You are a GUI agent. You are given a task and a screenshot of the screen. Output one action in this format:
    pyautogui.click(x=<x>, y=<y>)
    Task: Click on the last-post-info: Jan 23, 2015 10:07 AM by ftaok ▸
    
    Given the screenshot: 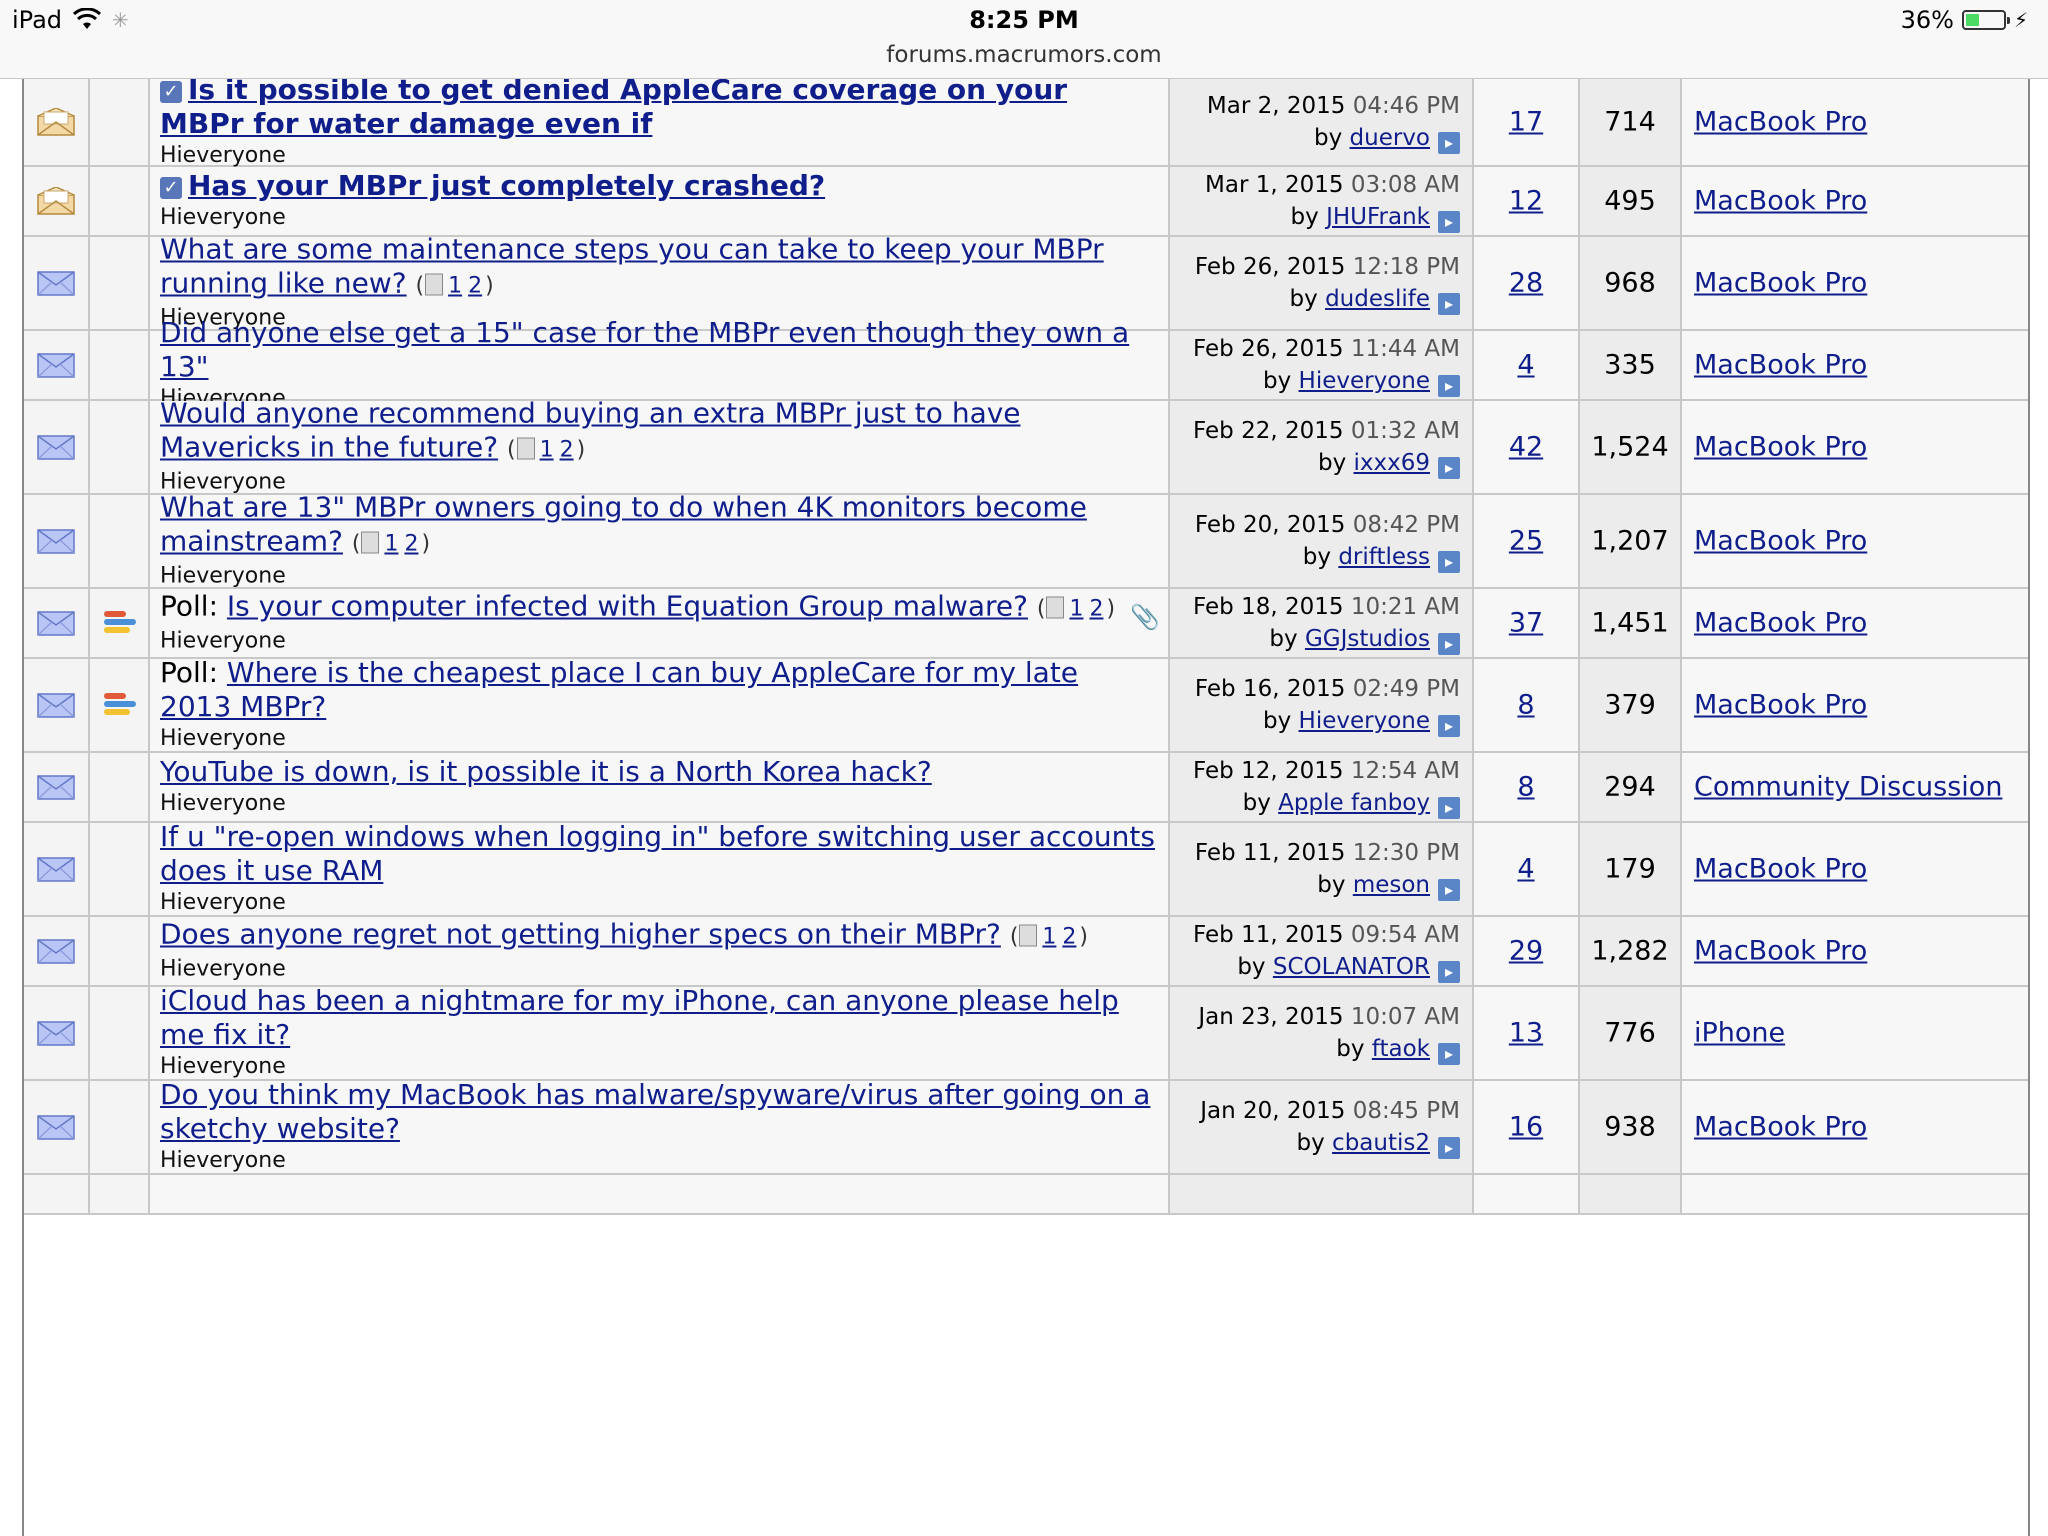 What is the action you would take?
    pyautogui.click(x=1329, y=1033)
    